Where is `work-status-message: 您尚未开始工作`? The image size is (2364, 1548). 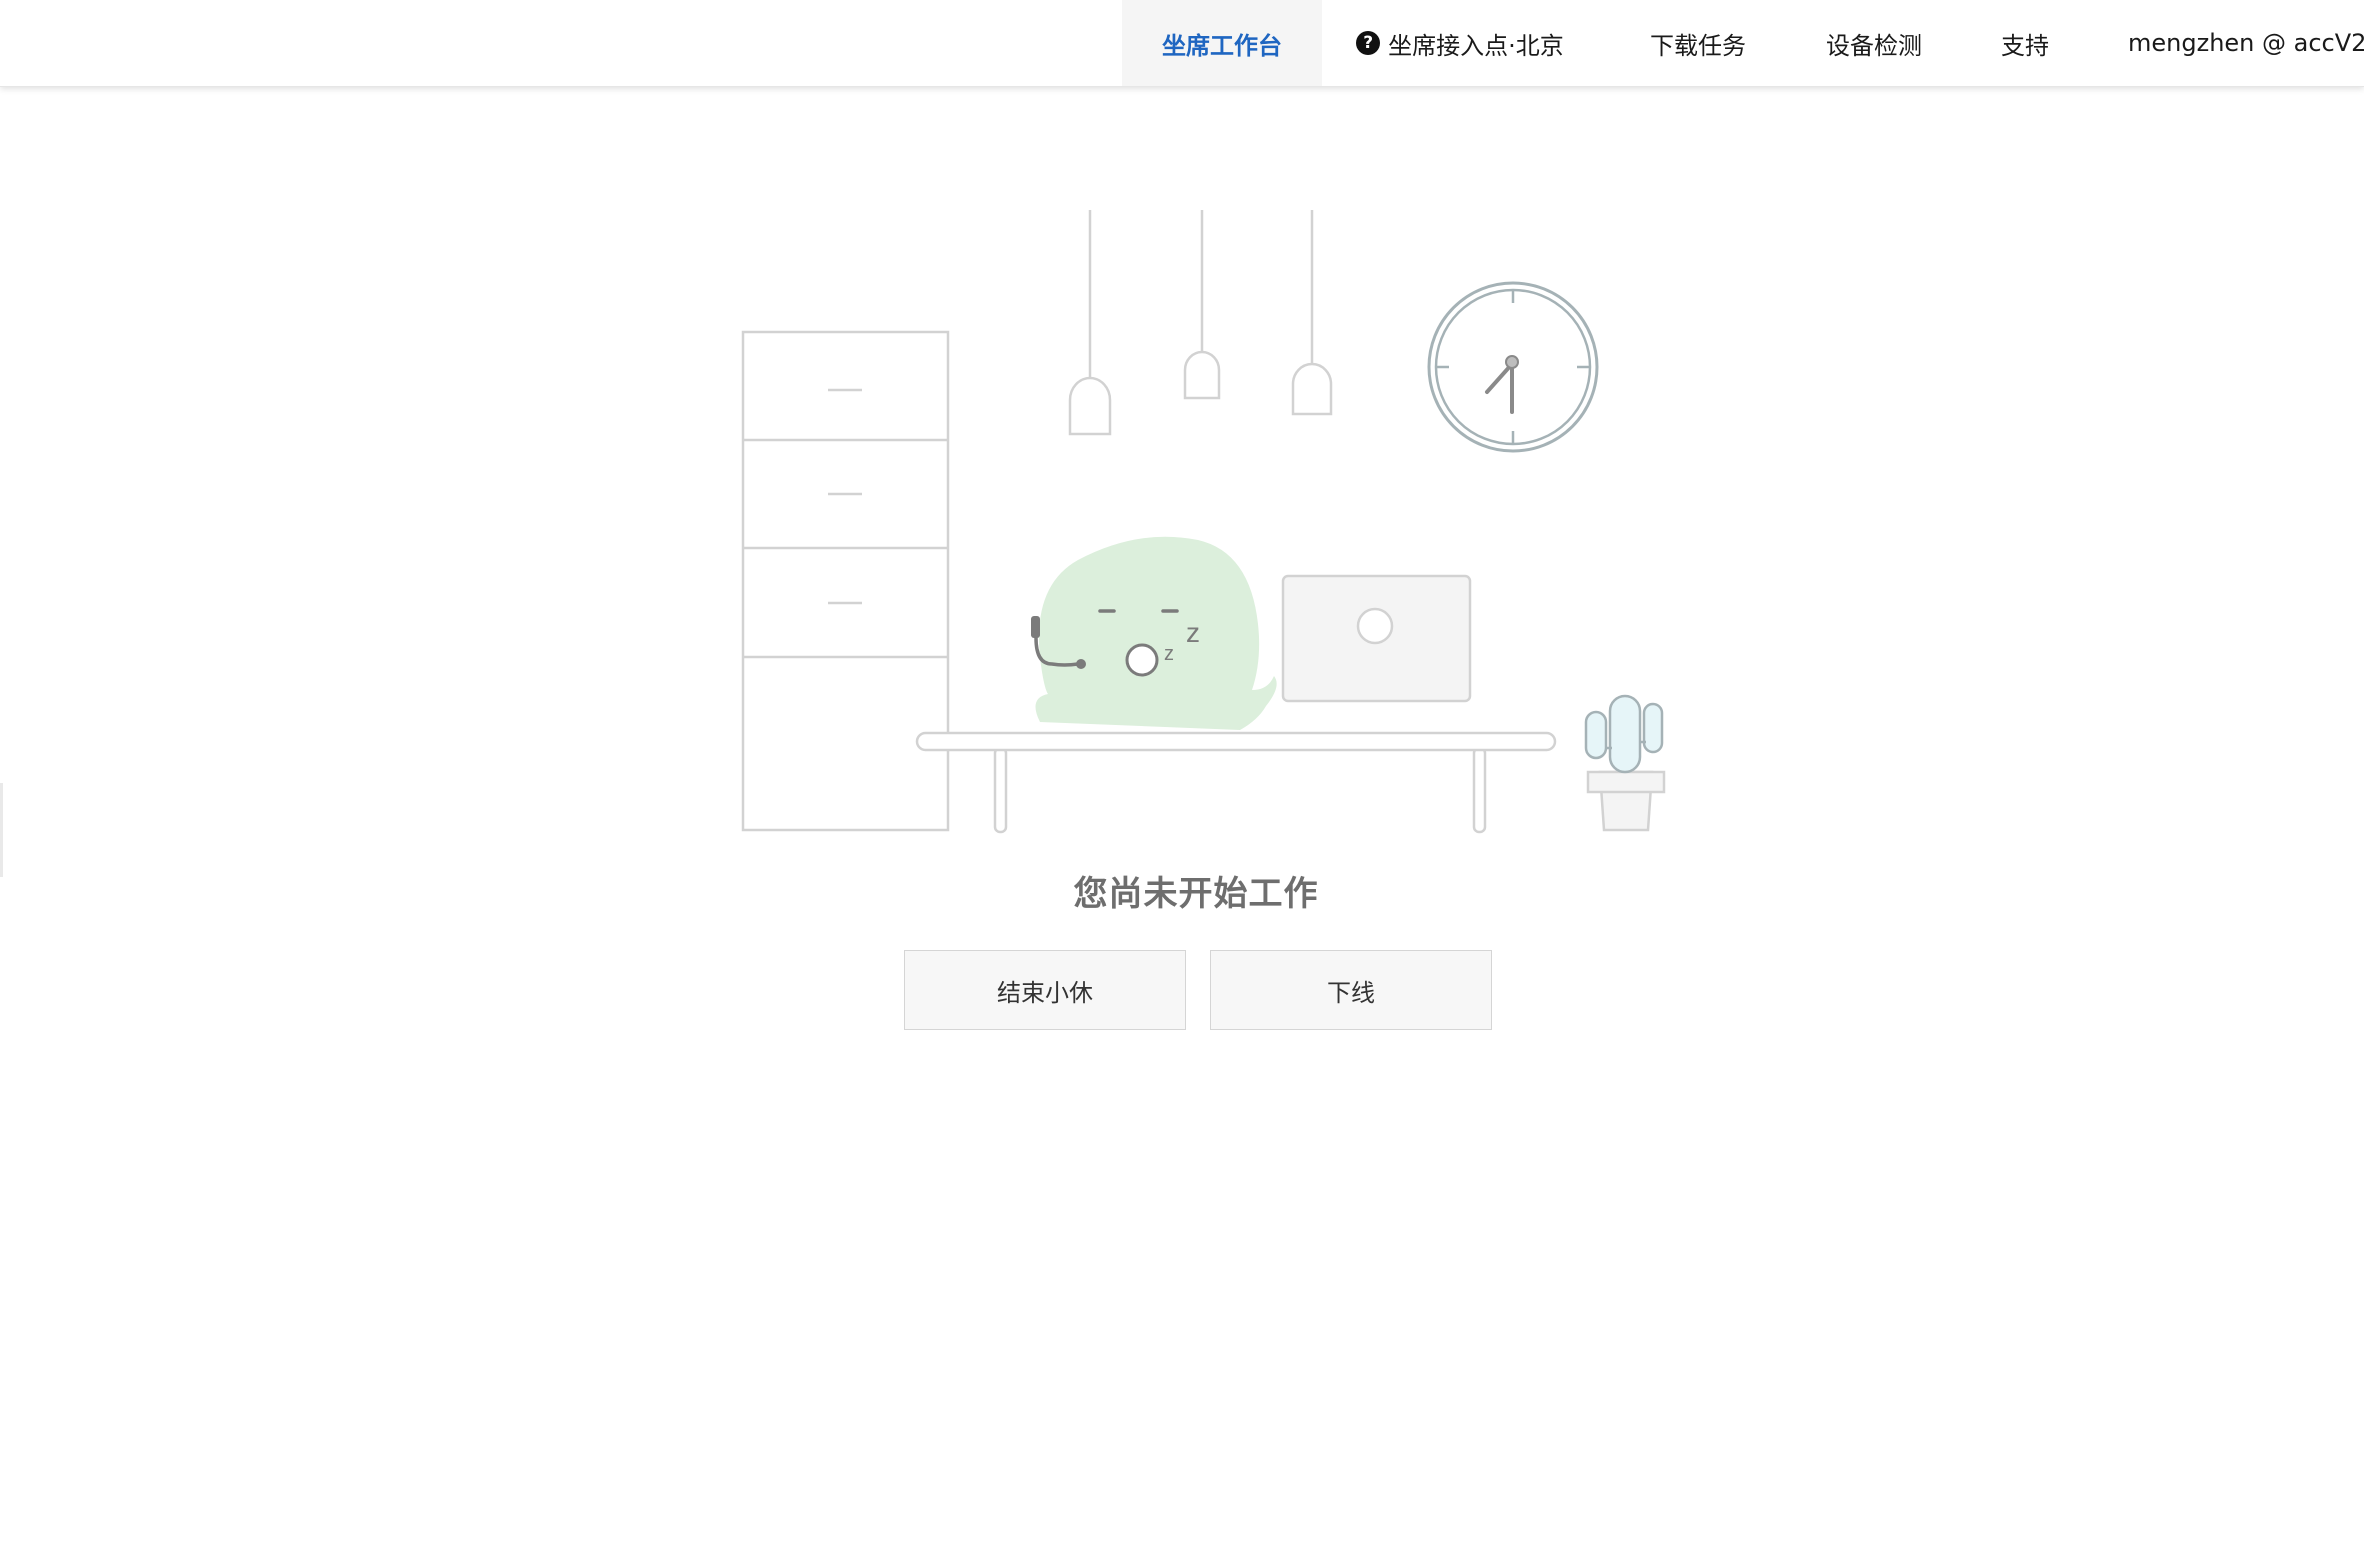 work-status-message: 您尚未开始工作 is located at coordinates (1196, 894).